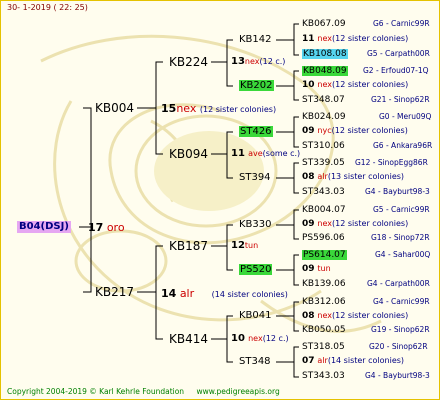 This screenshot has height=400, width=440. What do you see at coordinates (401, 209) in the screenshot?
I see `queen-location: G5 - Carnic99R` at bounding box center [401, 209].